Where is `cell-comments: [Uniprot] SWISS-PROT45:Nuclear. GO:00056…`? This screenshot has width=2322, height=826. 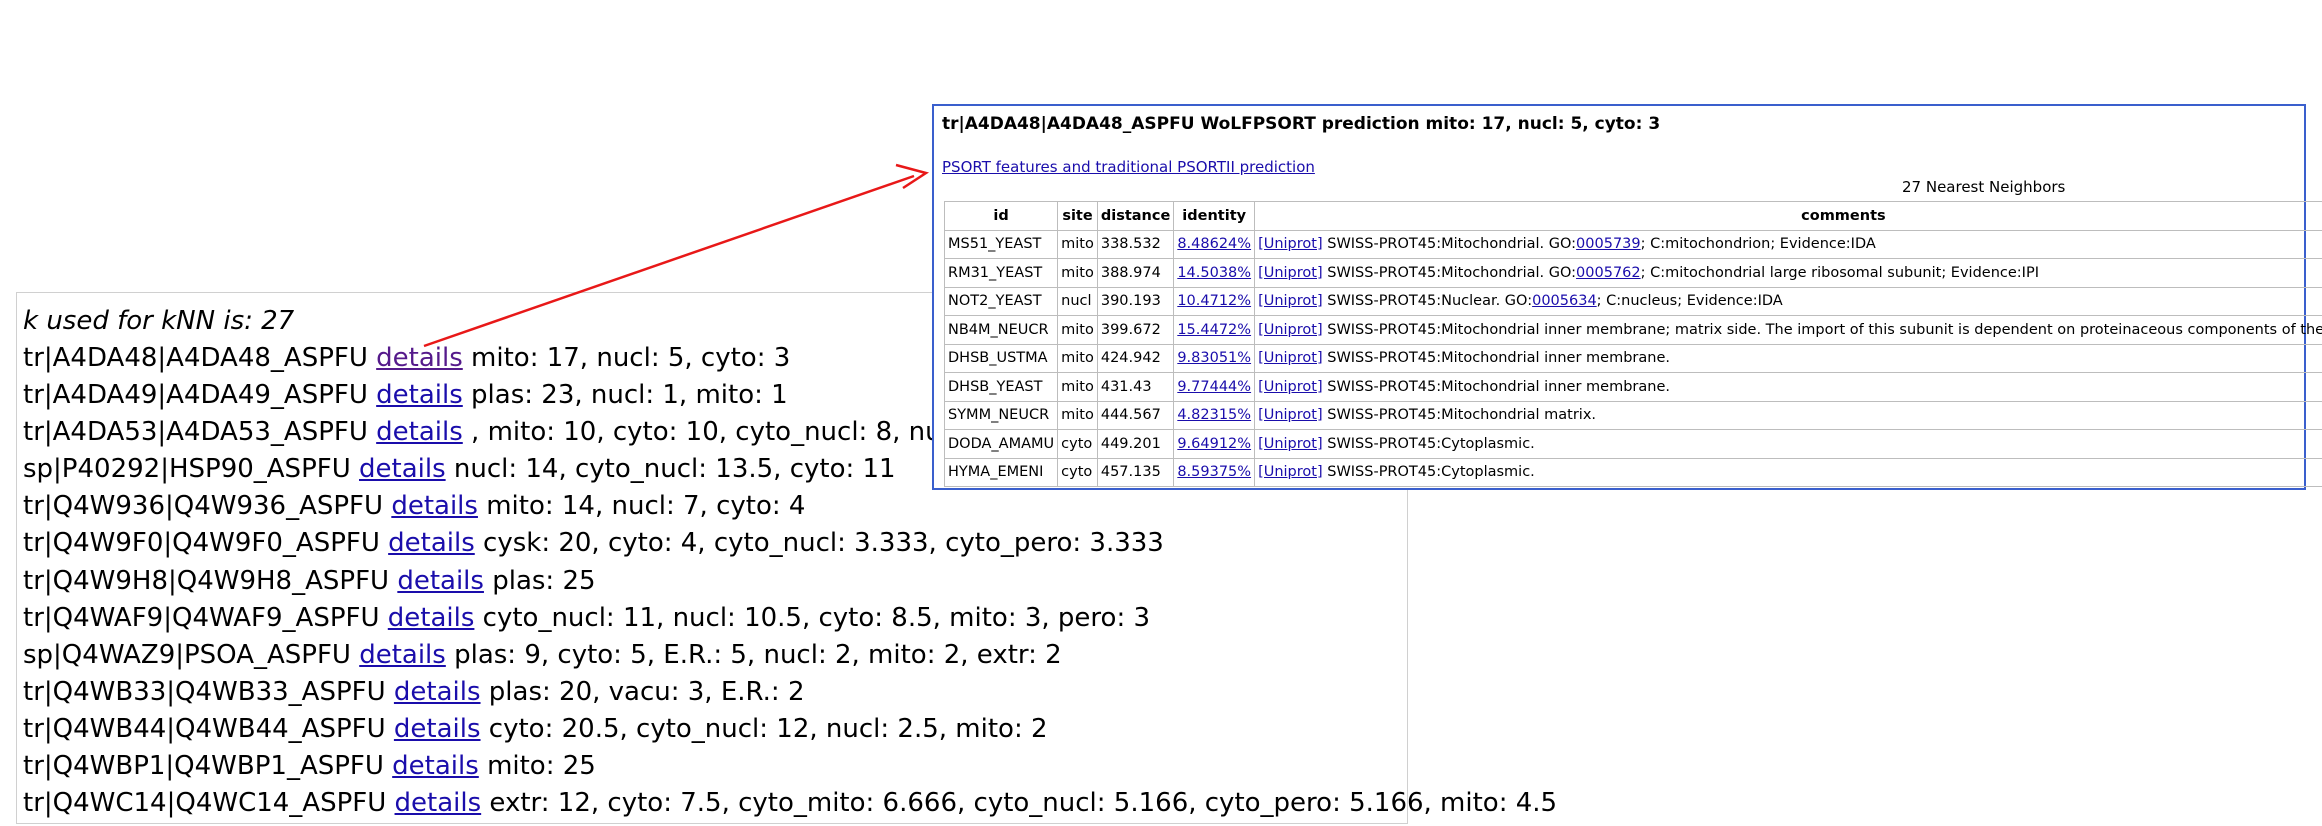 cell-comments: [Uniprot] SWISS-PROT45:Nuclear. GO:00056… is located at coordinates (1788, 301).